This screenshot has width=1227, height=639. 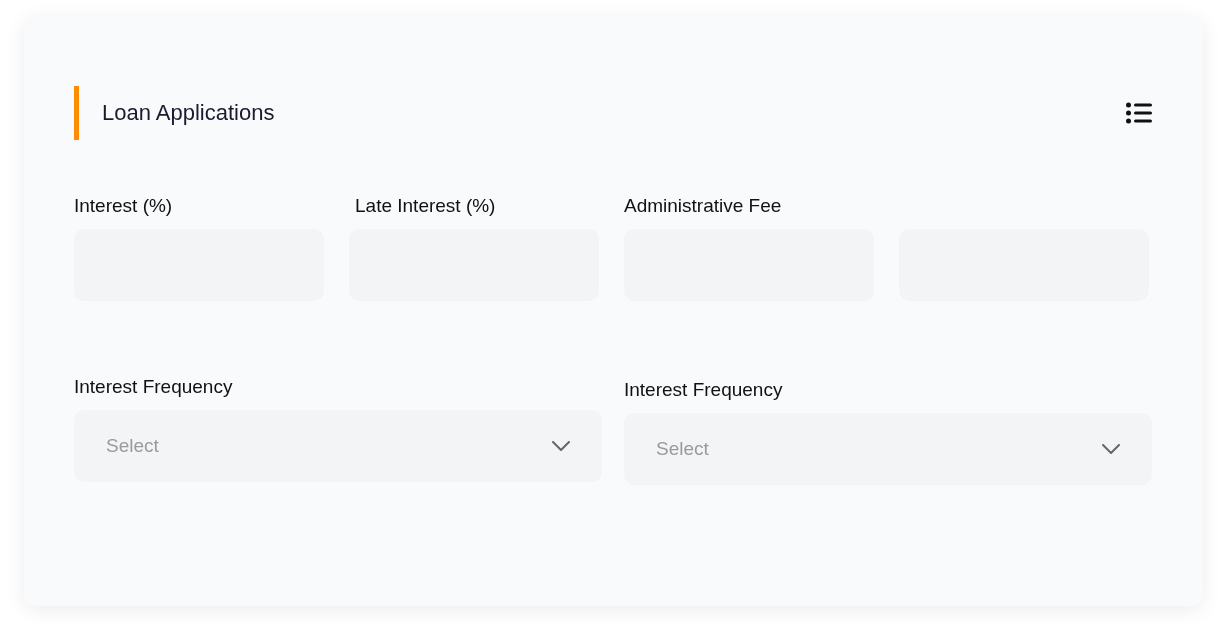 I want to click on field-label: Late Interest (%), so click(x=425, y=205).